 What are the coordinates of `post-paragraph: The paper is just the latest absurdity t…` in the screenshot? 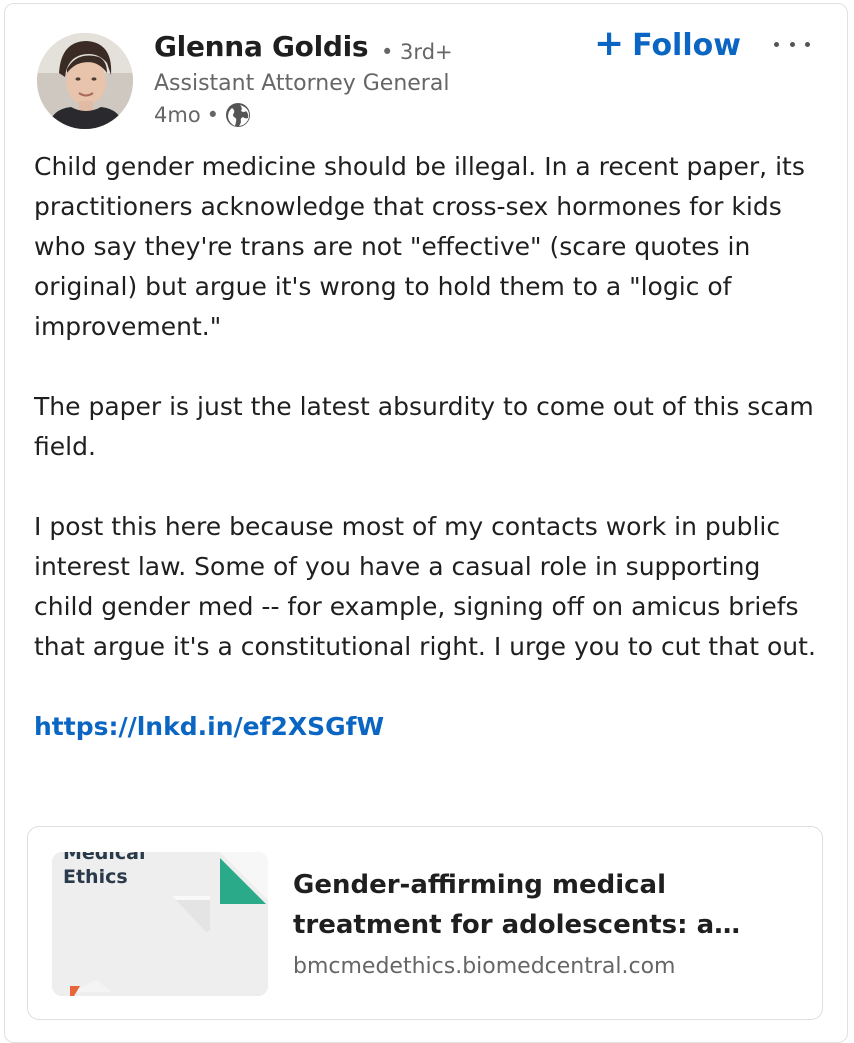 It's located at (424, 426).